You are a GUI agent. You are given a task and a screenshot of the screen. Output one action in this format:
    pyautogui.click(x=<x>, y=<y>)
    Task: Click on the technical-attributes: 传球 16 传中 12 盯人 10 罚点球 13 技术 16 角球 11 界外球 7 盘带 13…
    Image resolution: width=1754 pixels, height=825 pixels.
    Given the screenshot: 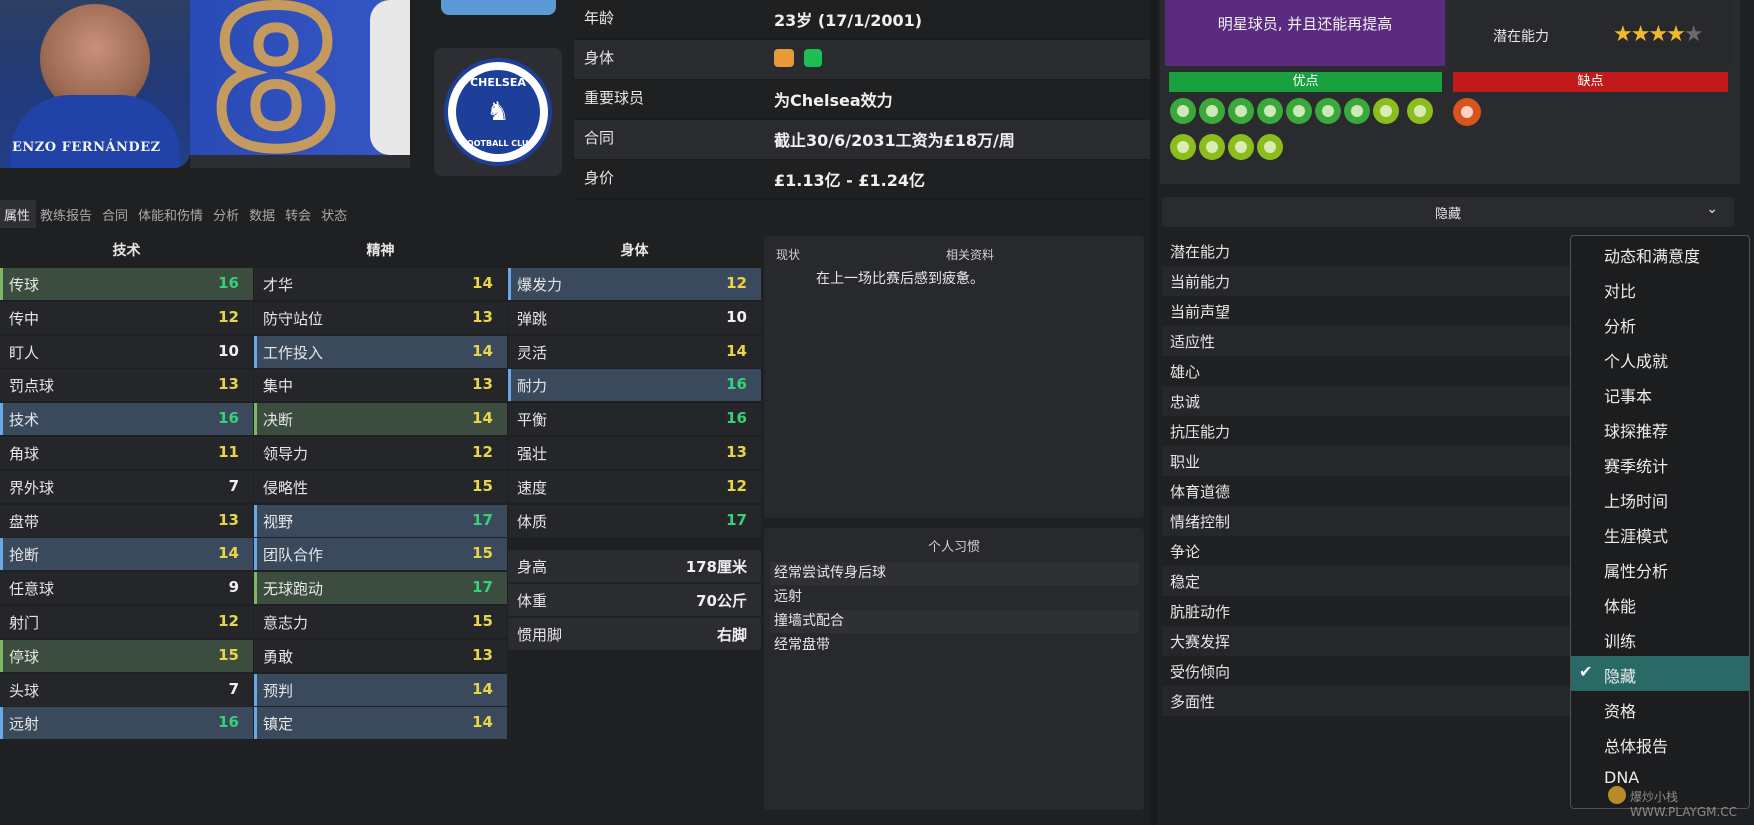 What is the action you would take?
    pyautogui.click(x=126, y=504)
    